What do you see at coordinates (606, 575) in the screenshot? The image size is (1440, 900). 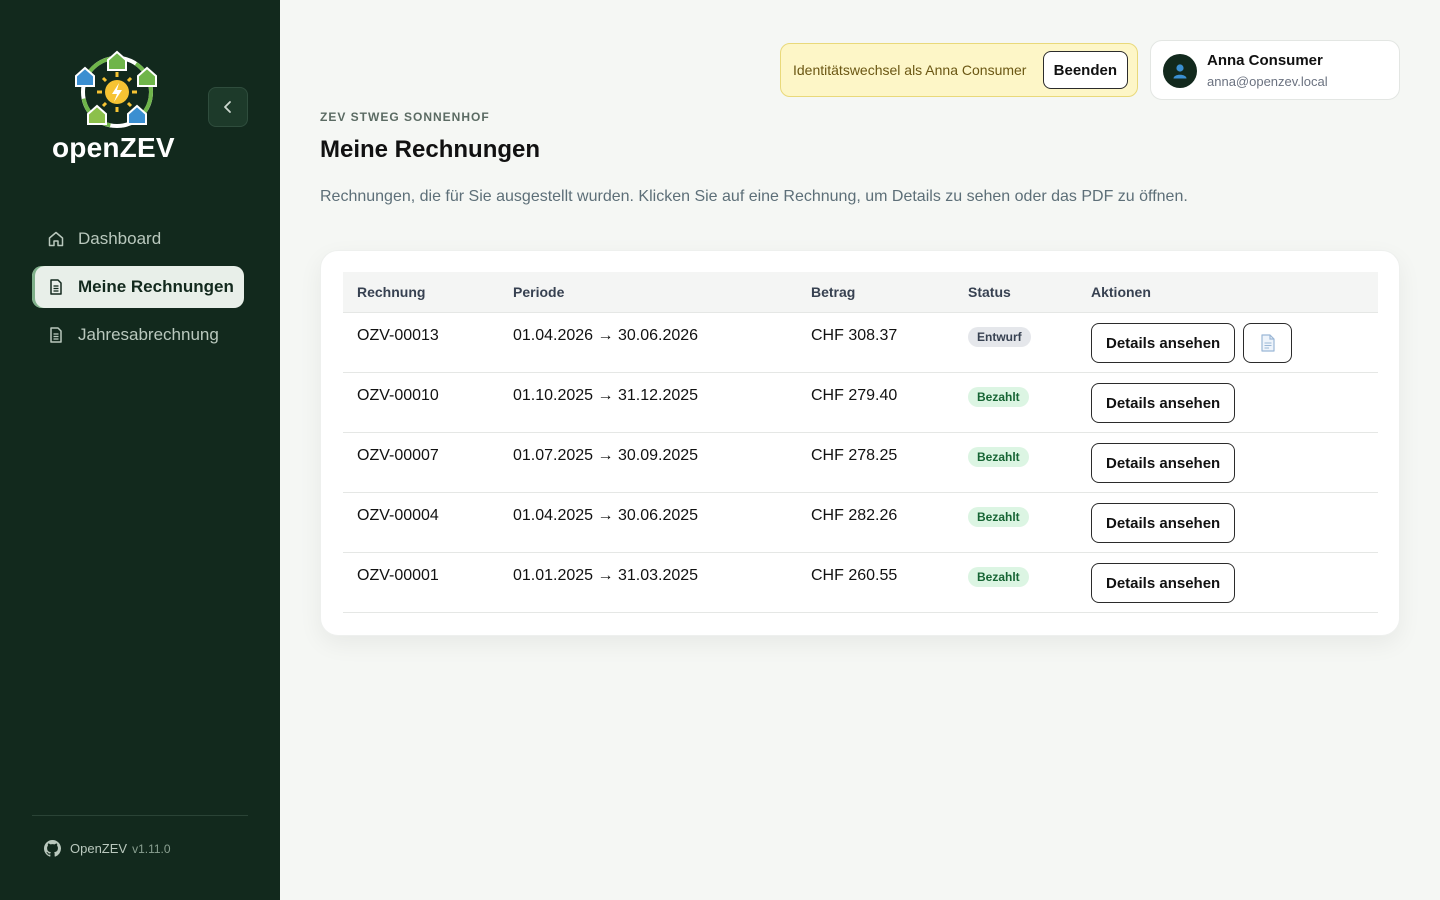 I see `invoice-period: 01.01.2025 → 31.03.2025` at bounding box center [606, 575].